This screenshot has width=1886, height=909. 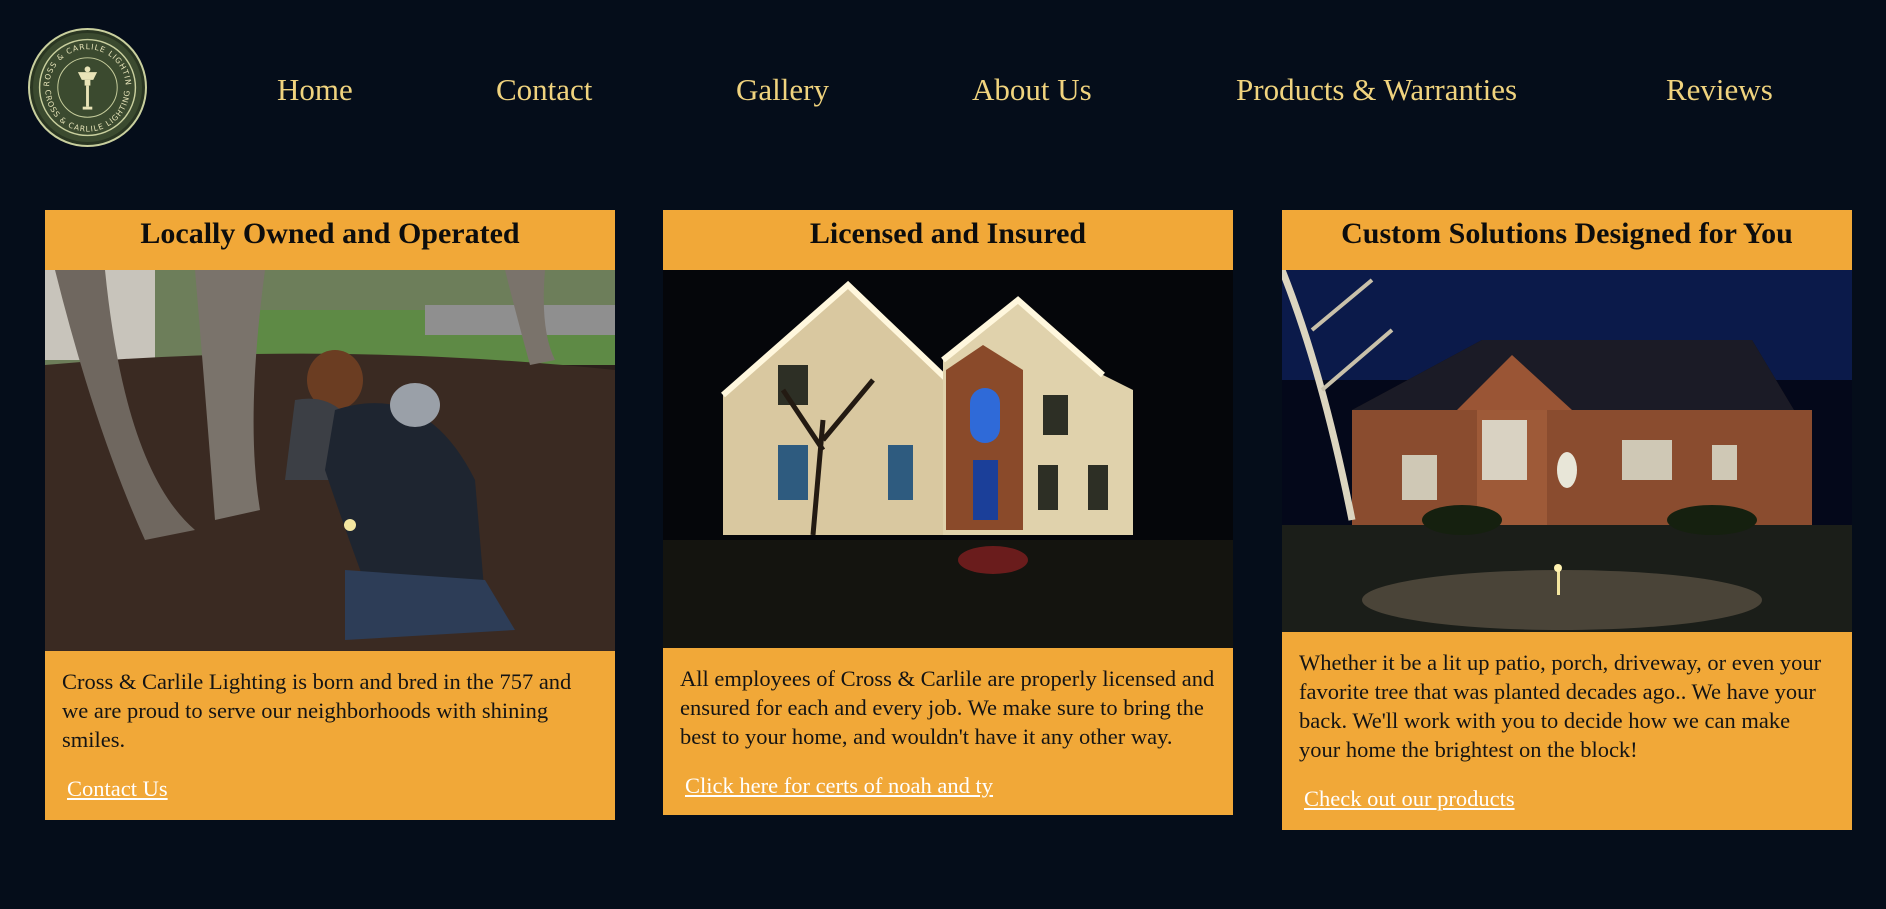 I want to click on nav-reviews: Reviews, so click(x=1719, y=90).